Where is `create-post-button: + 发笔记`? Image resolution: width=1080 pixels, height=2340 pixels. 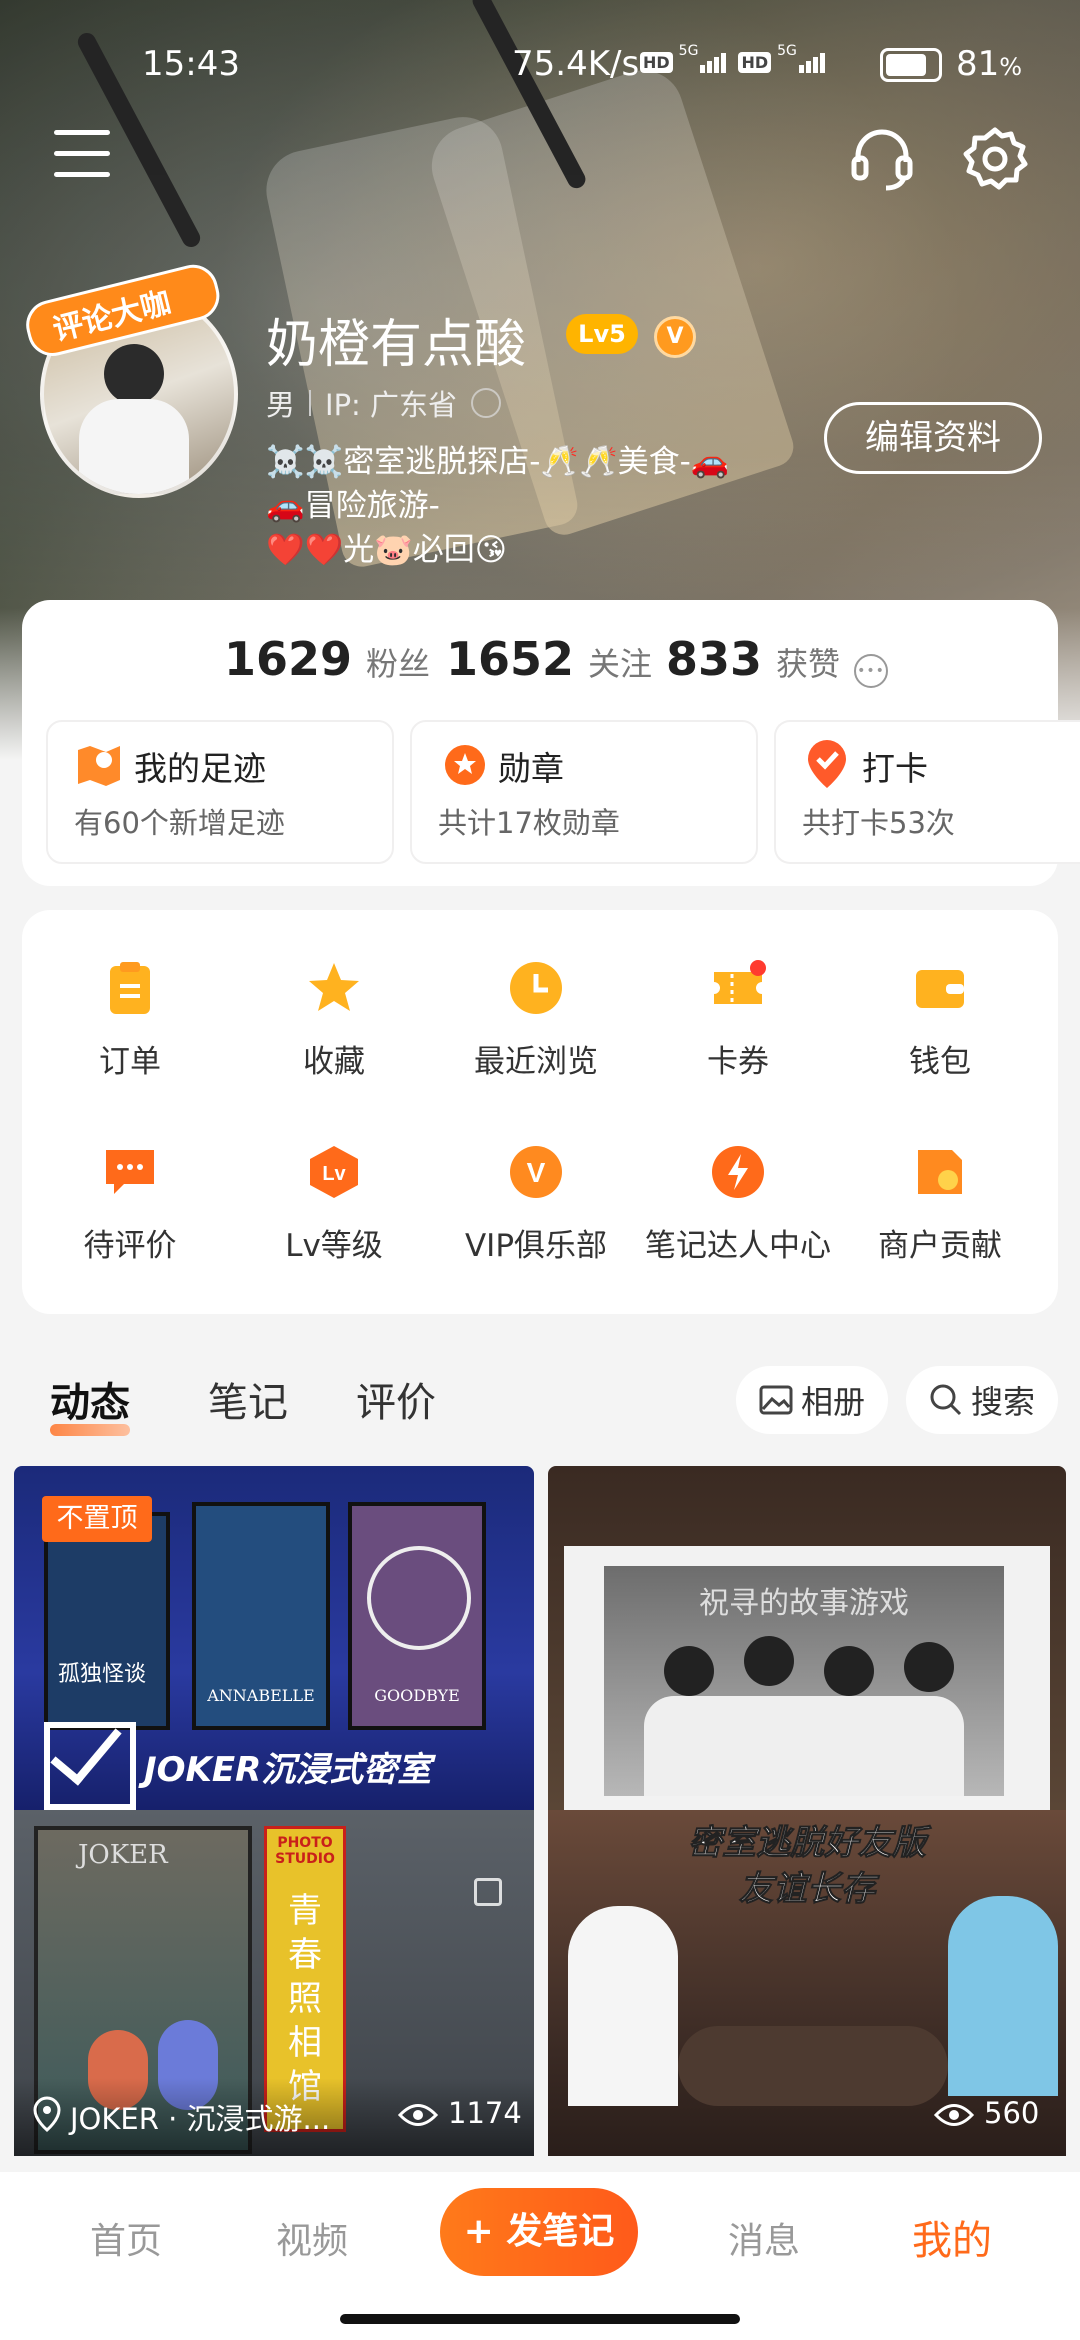 create-post-button: + 发笔记 is located at coordinates (539, 2232).